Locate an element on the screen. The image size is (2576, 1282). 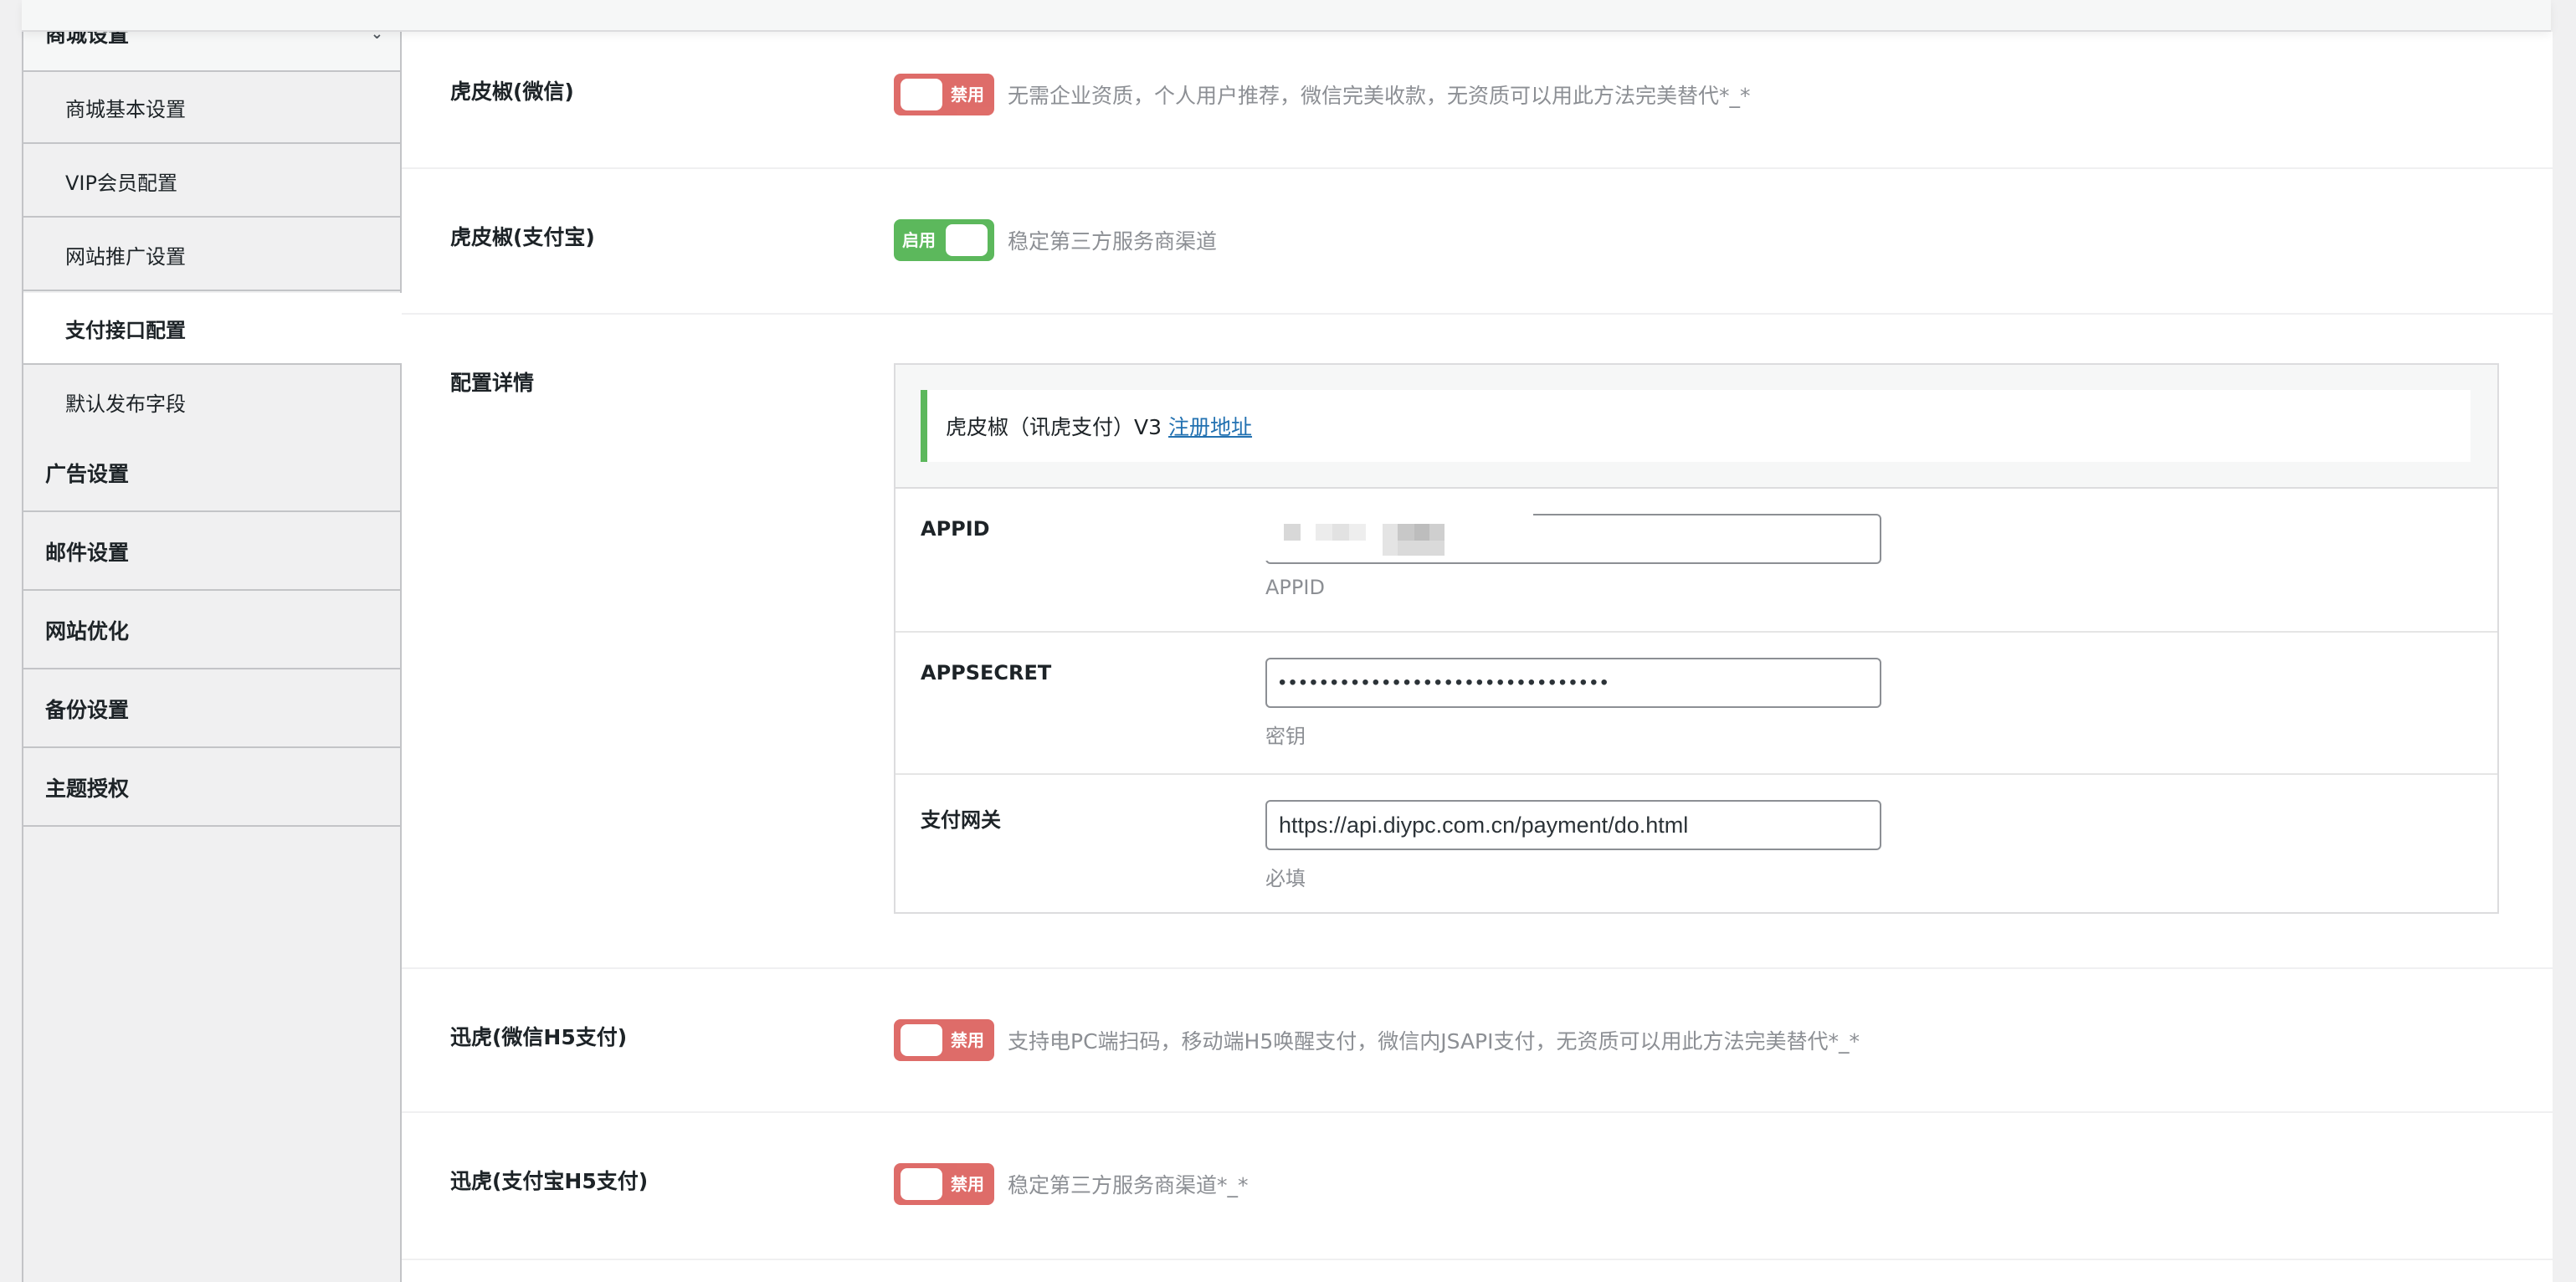
sidebar-group-label: 网站优化 is located at coordinates (87, 632).